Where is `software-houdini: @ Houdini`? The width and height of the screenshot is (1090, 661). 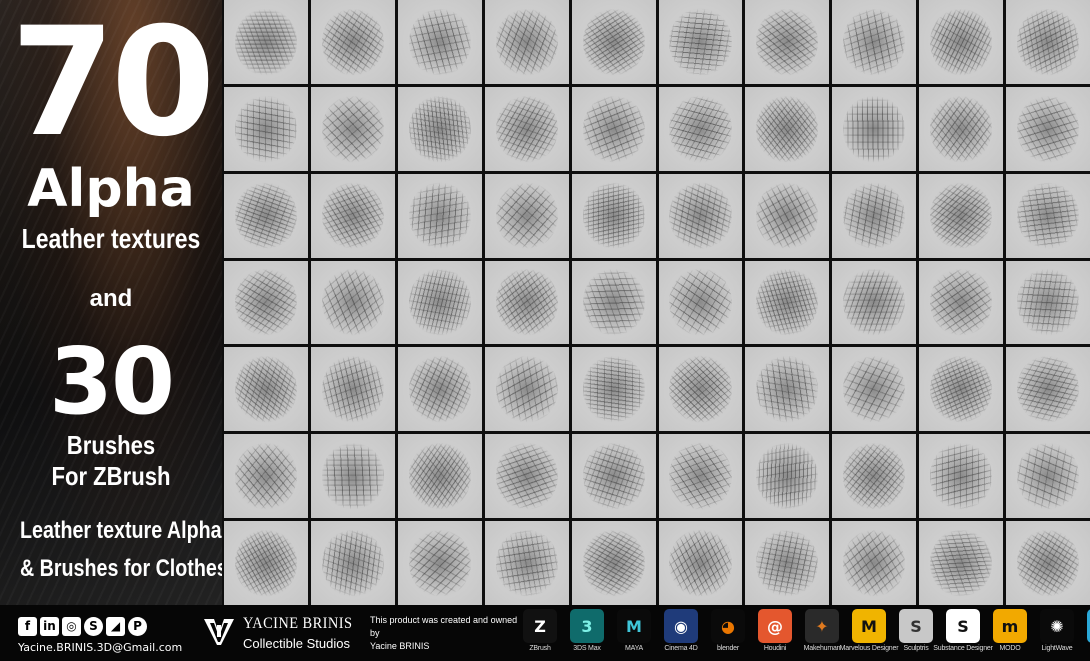 software-houdini: @ Houdini is located at coordinates (775, 630).